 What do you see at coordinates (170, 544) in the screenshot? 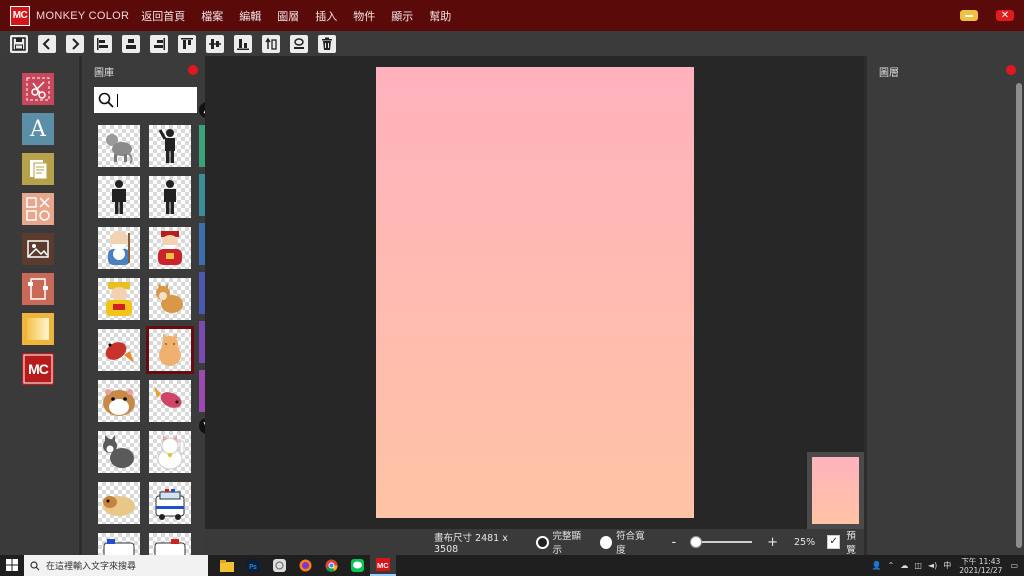
I see `thumb-truck` at bounding box center [170, 544].